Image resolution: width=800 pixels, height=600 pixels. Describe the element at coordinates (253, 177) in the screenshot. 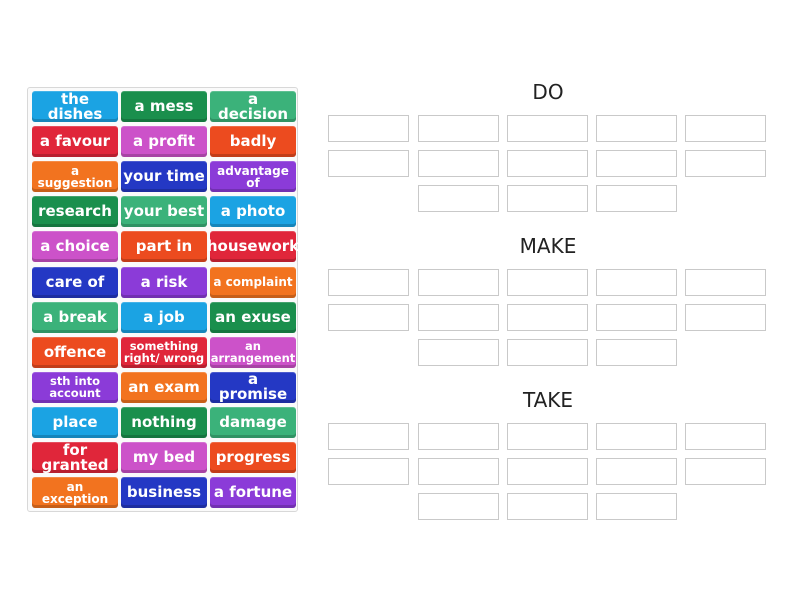

I see `word-tile: advantage of` at that location.